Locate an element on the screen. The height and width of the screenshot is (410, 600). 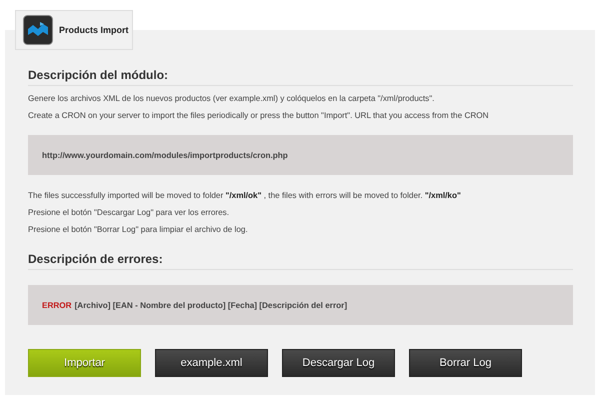
description-text: Presione el botón "Borrar Log" para limpiar el archivo de log. is located at coordinates (138, 229).